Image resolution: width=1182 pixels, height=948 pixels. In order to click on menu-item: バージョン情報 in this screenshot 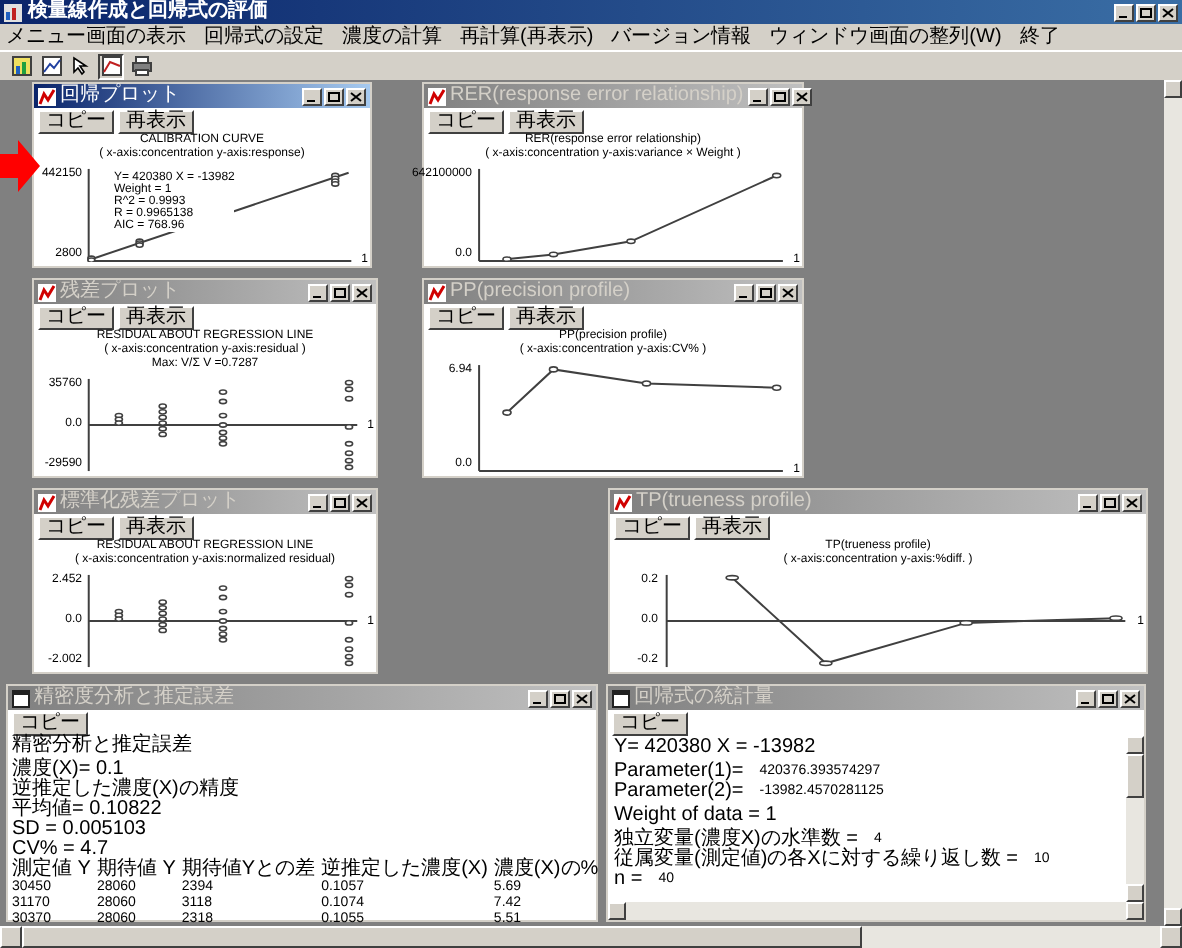, I will do `click(681, 37)`.